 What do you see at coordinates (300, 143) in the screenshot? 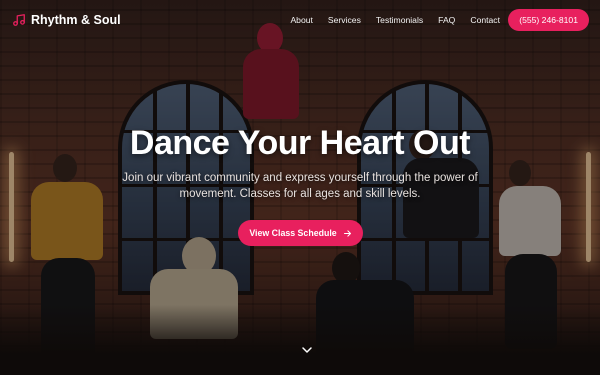
I see `hero-title: Dance Your Heart Out` at bounding box center [300, 143].